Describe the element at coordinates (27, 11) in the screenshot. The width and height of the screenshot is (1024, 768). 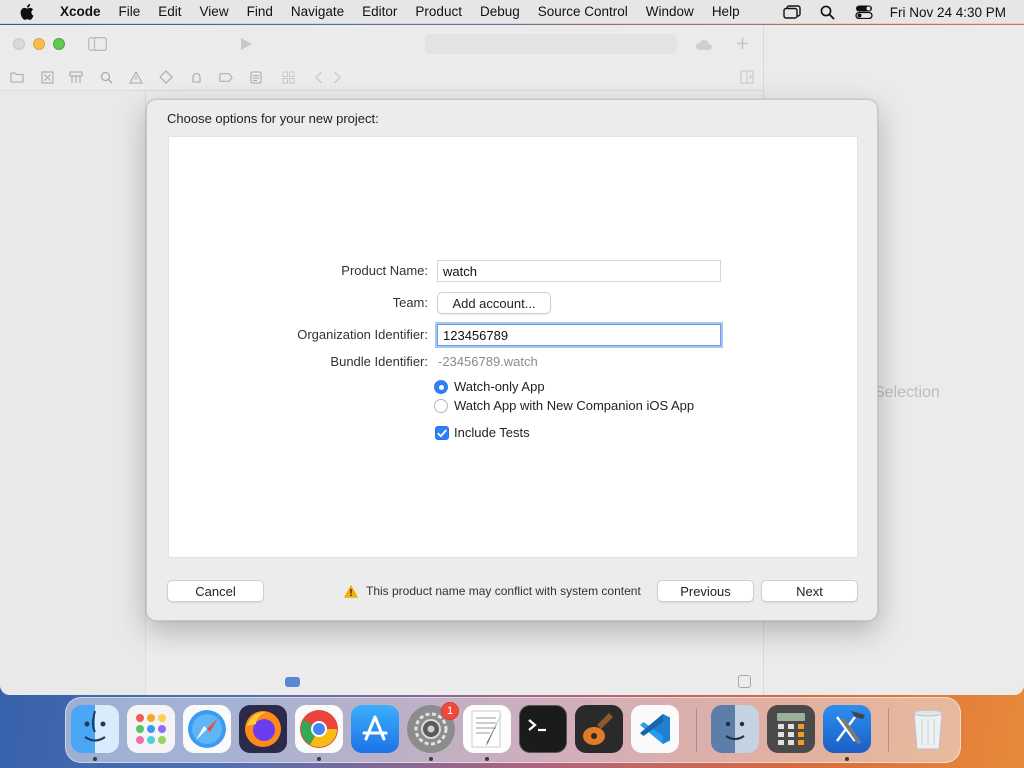
I see `apple-menu-icon` at that location.